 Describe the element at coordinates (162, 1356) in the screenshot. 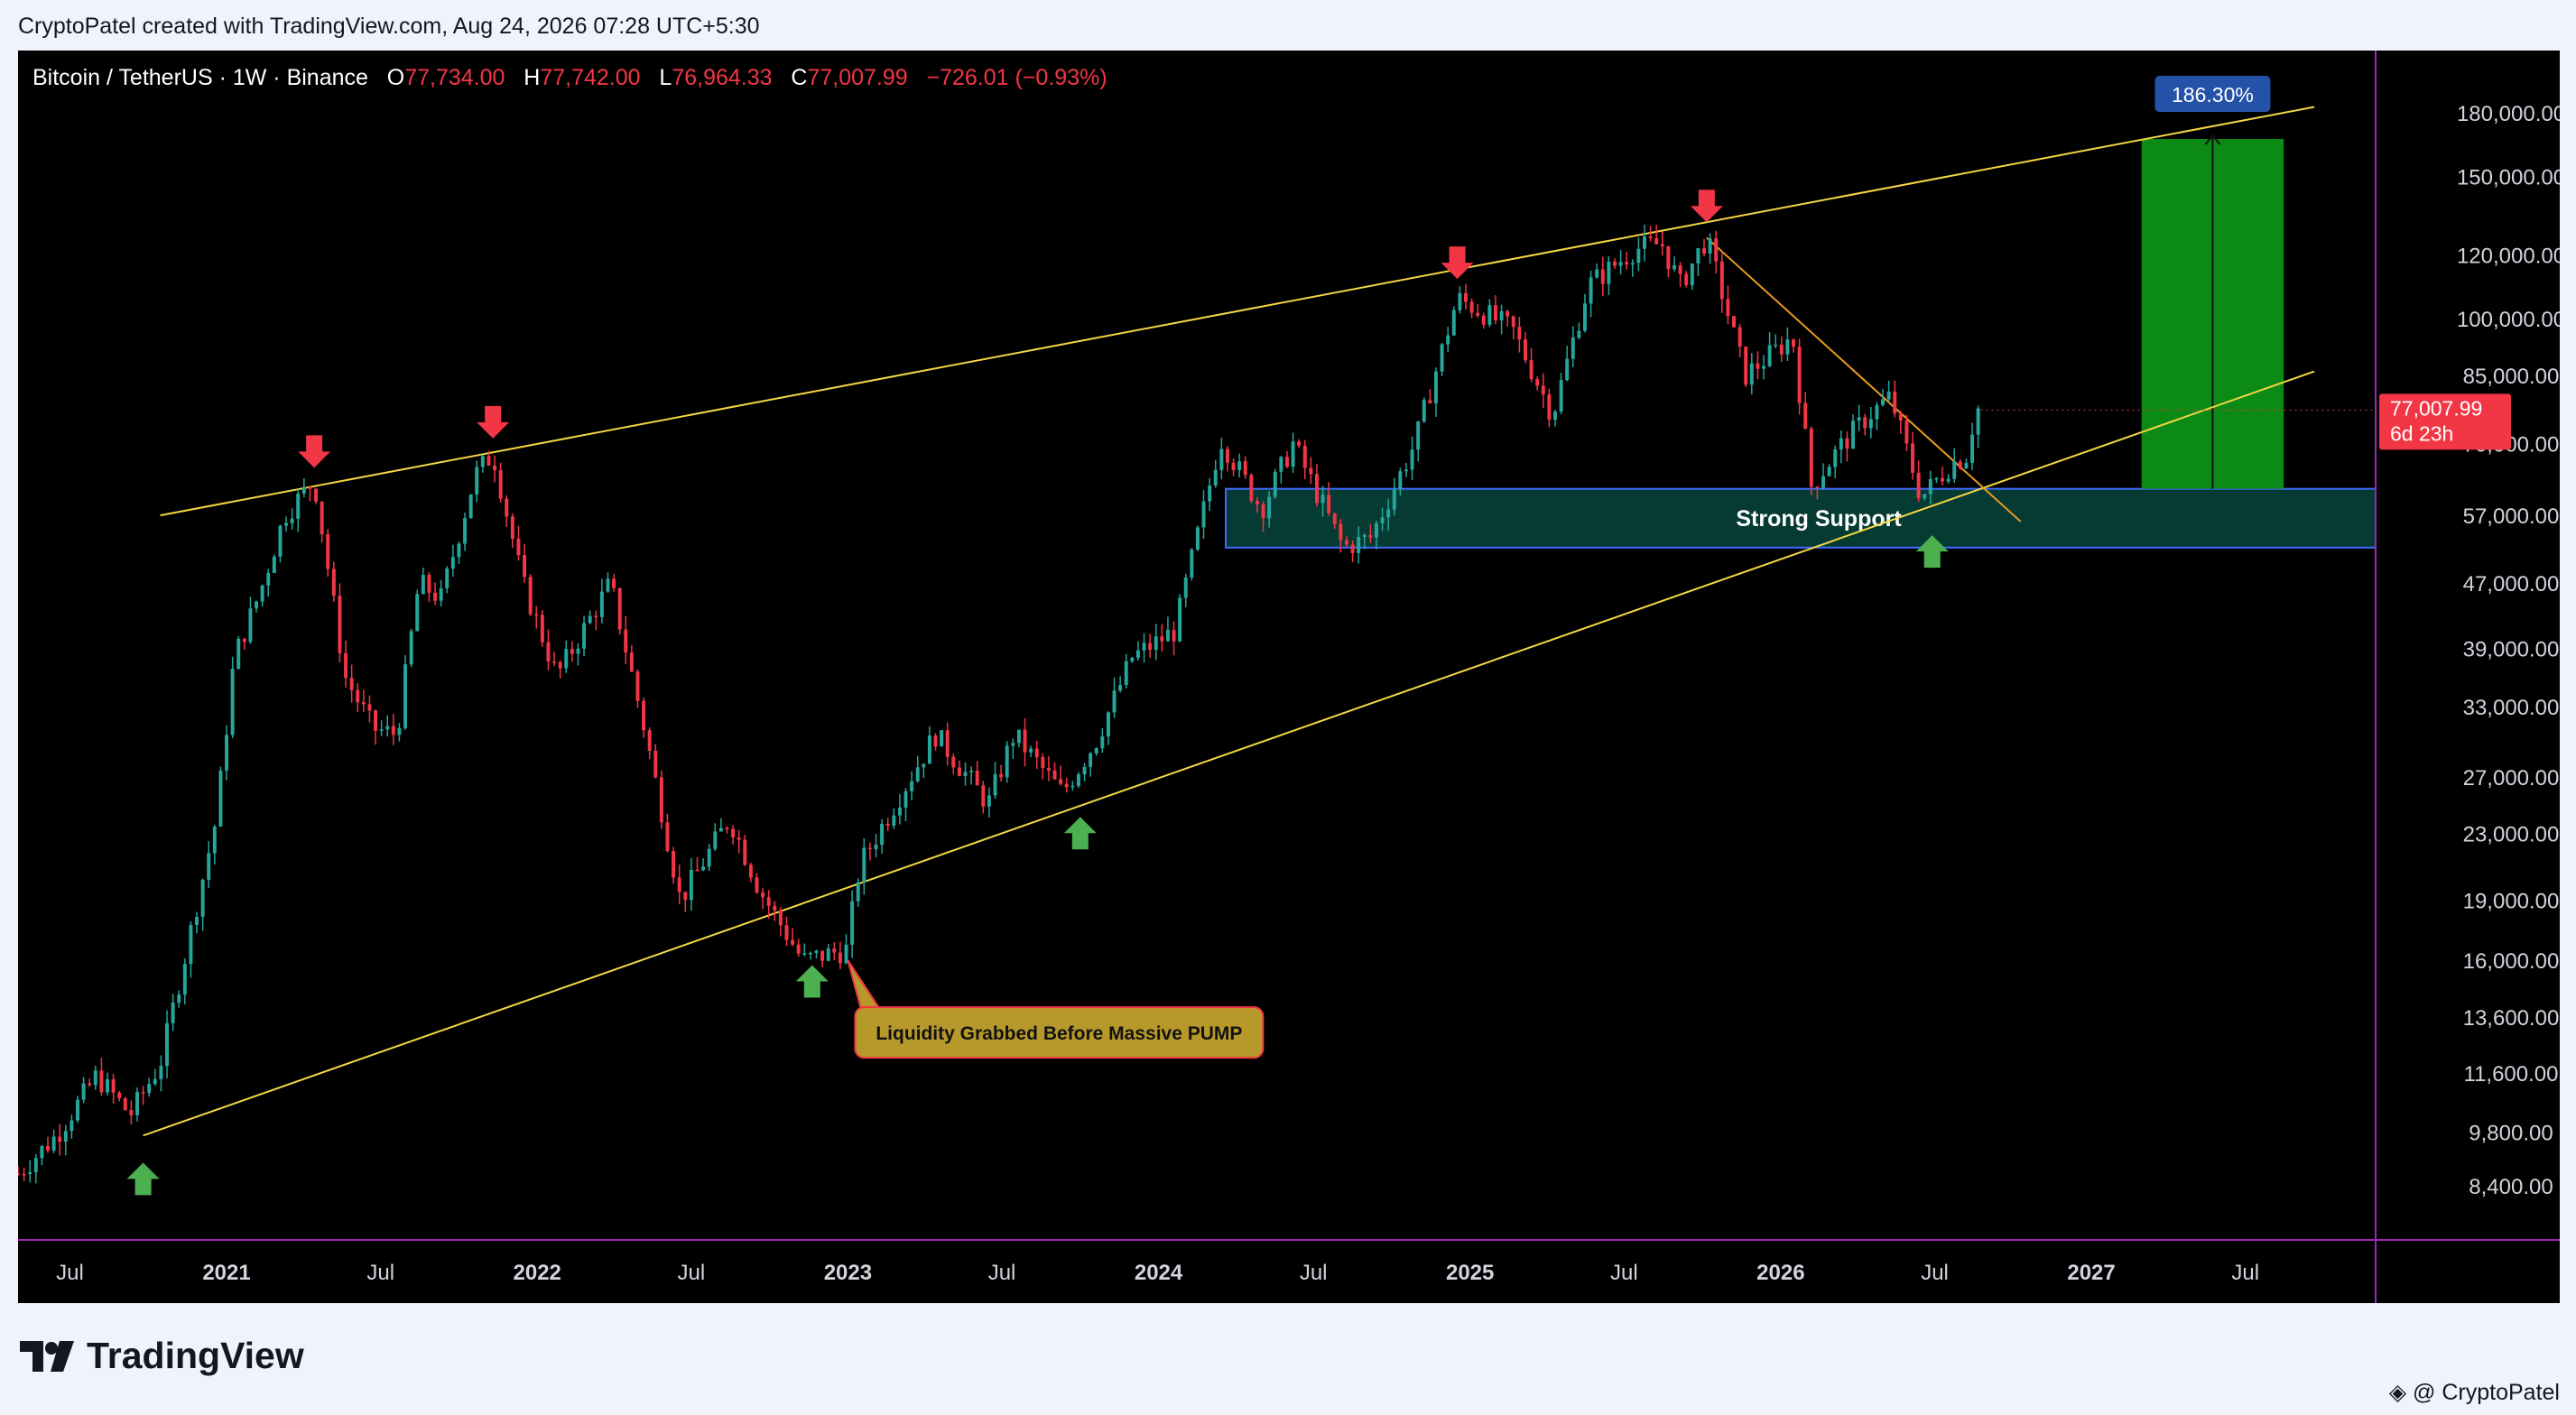

I see `tradingview-logo: TradingView` at that location.